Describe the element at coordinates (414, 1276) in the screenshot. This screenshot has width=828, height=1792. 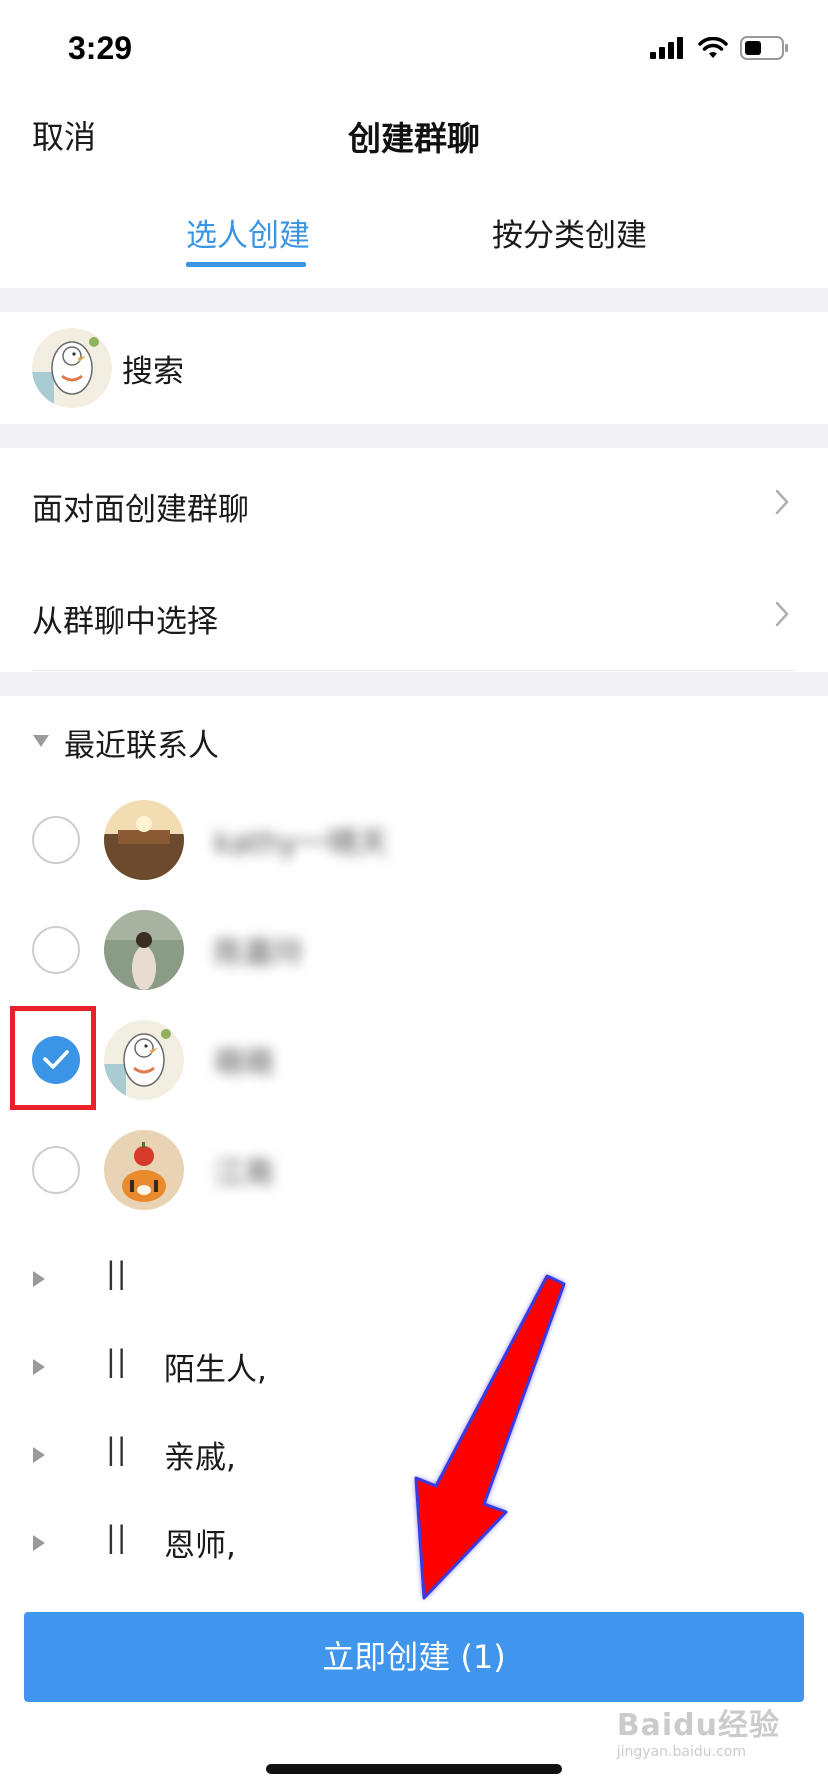
I see `group-header: ||` at that location.